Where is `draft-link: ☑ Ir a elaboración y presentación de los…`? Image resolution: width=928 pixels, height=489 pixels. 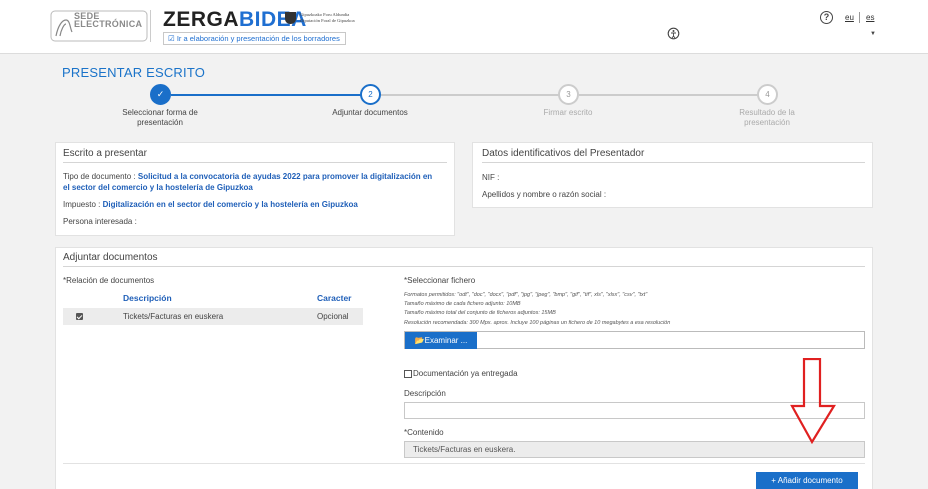
draft-link: ☑ Ir a elaboración y presentación de los… is located at coordinates (254, 38).